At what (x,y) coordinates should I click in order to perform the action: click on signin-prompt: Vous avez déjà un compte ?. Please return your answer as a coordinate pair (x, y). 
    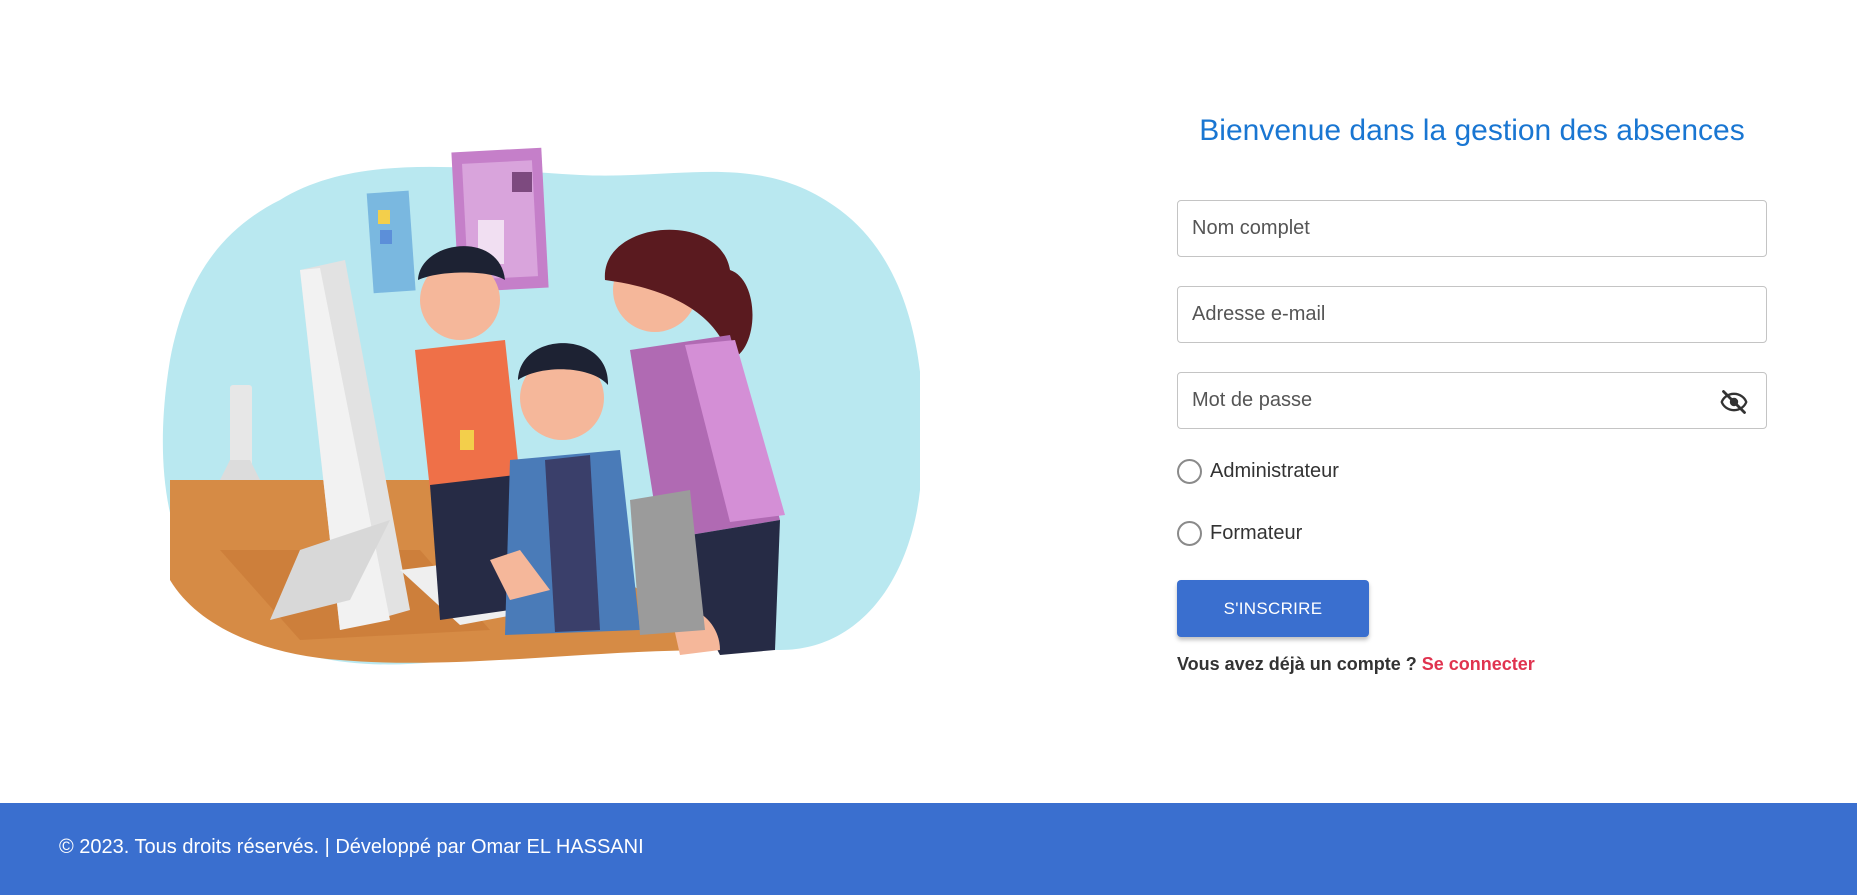
    Looking at the image, I should click on (1297, 664).